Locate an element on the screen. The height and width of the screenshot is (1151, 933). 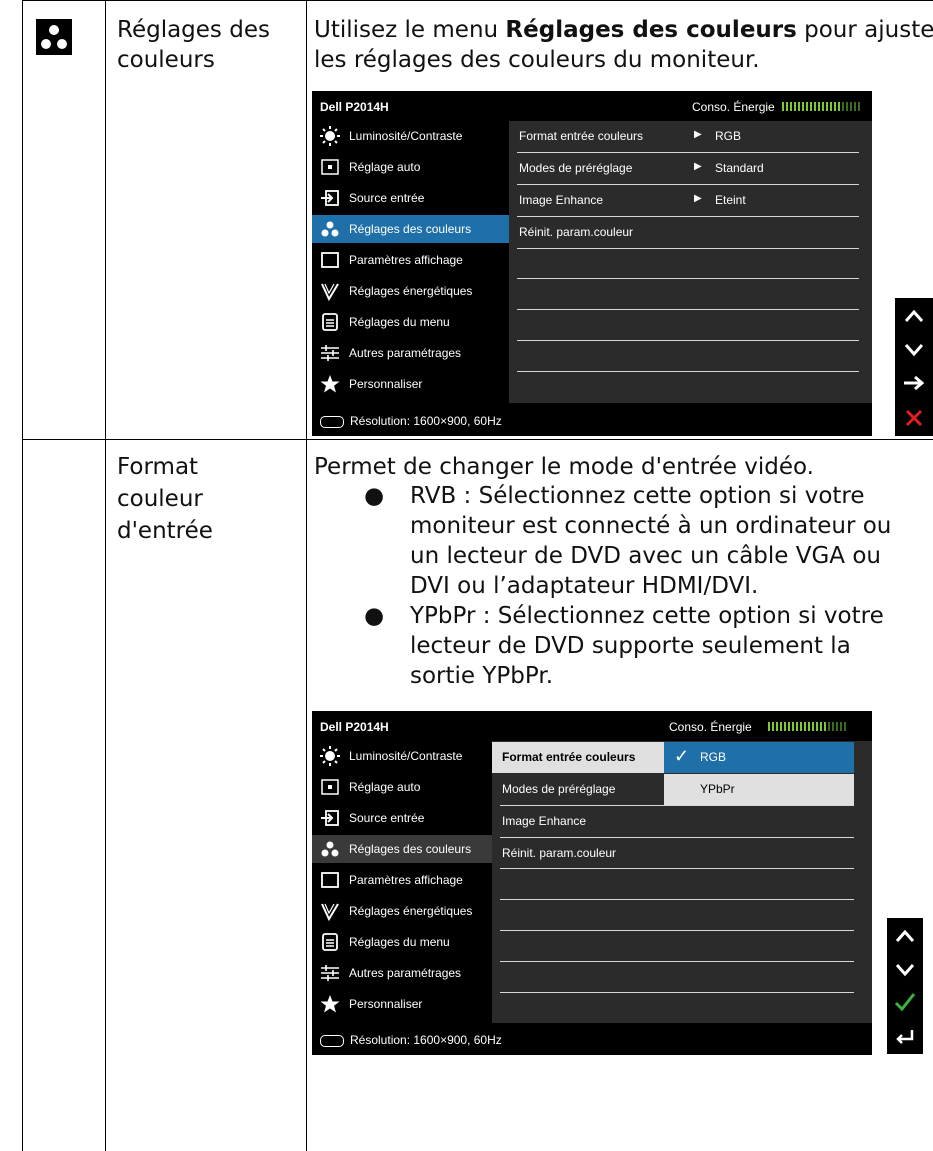
table-border-col1 is located at coordinates (105, 575).